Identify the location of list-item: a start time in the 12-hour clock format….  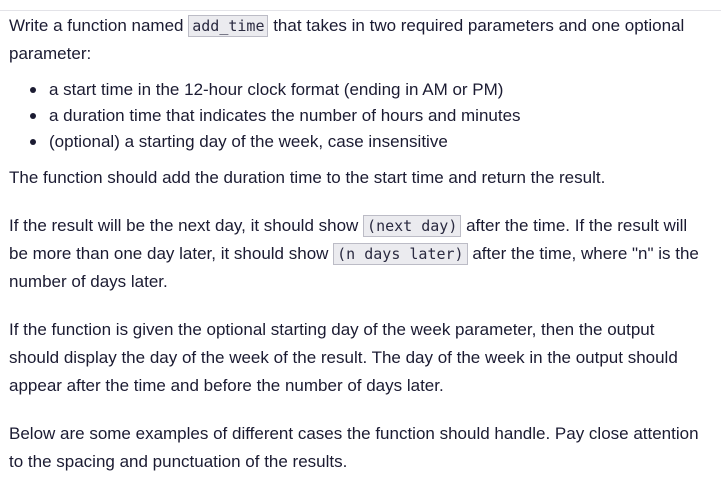
(369, 90).